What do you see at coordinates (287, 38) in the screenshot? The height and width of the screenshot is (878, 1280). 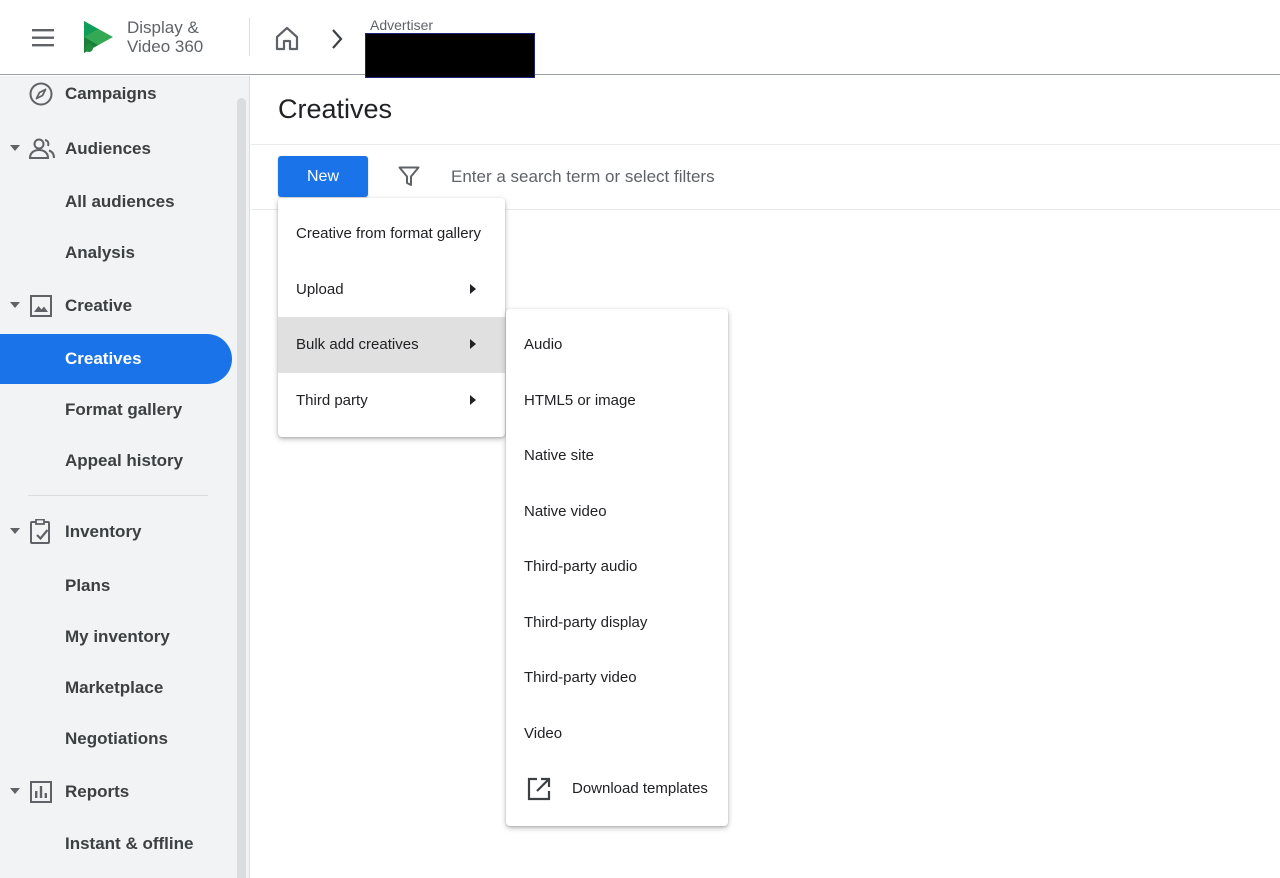 I see `home-icon` at bounding box center [287, 38].